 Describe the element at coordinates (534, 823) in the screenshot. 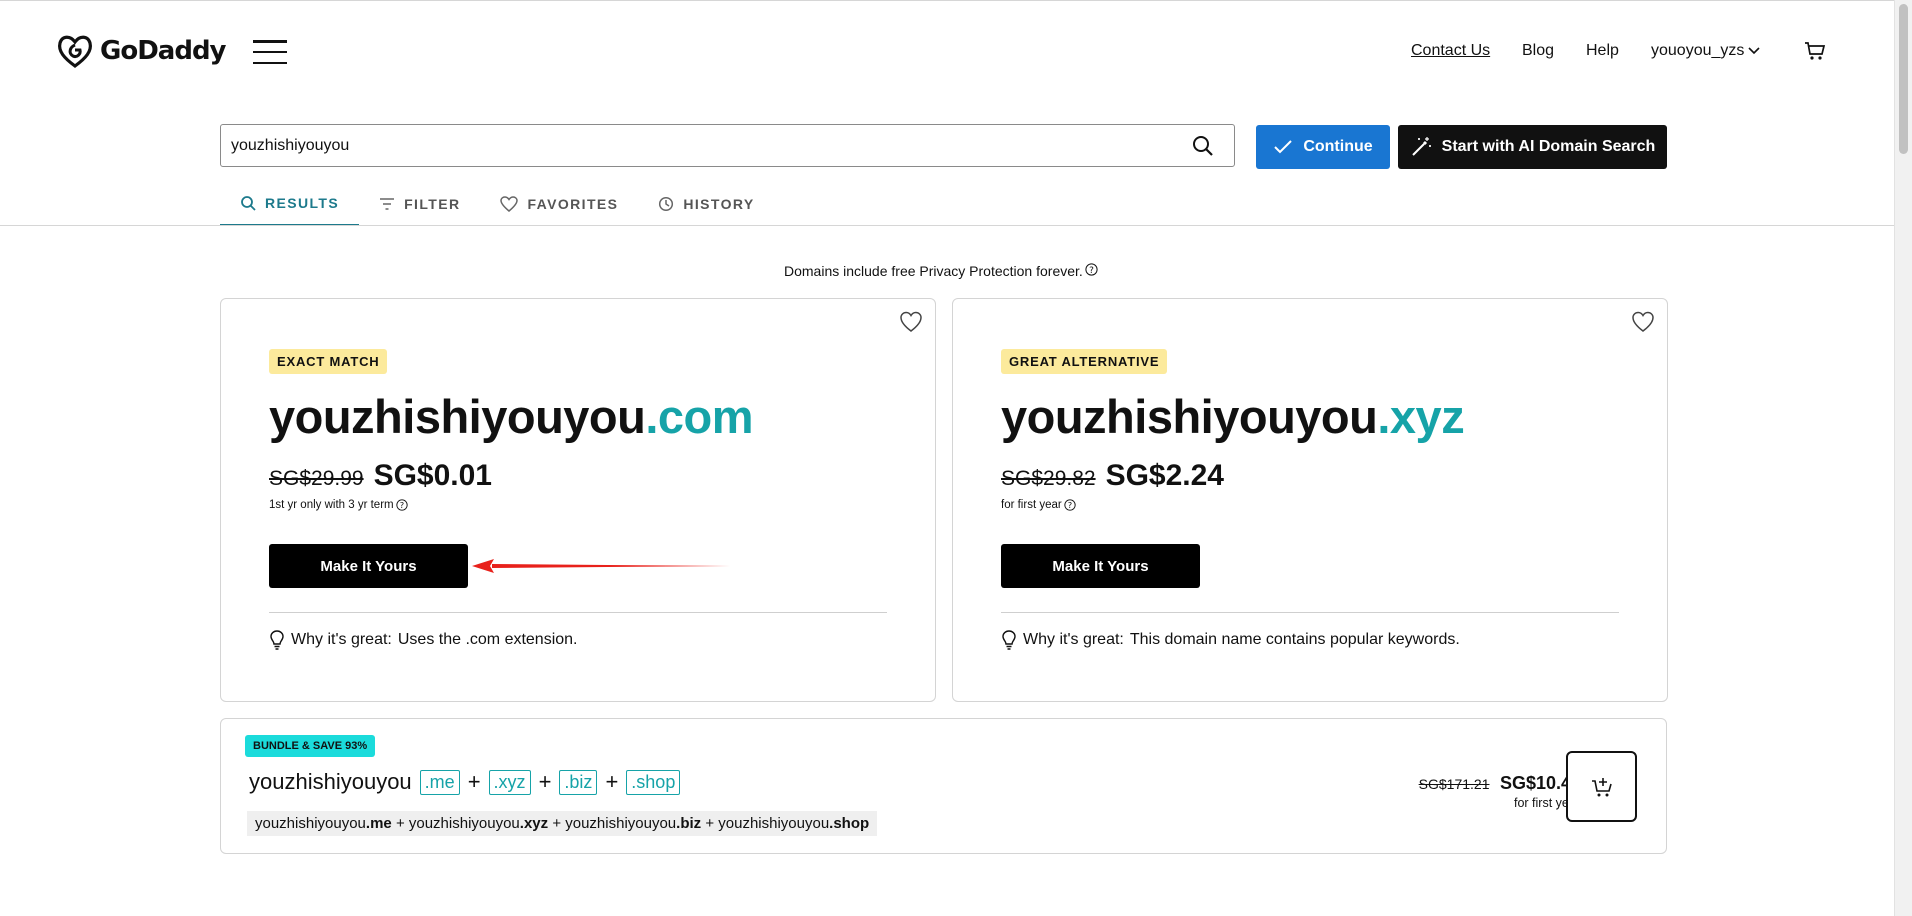

I see `bundle-list-tld: .xyz` at that location.